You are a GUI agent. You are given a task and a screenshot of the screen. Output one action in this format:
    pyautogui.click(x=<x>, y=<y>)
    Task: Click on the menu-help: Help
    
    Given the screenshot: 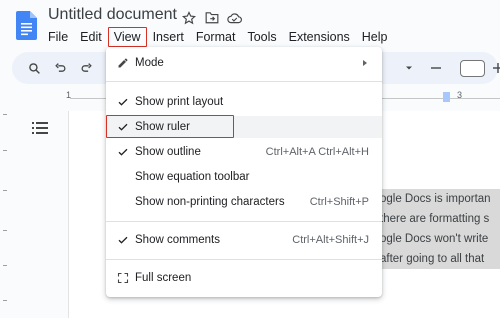 What is the action you would take?
    pyautogui.click(x=375, y=37)
    